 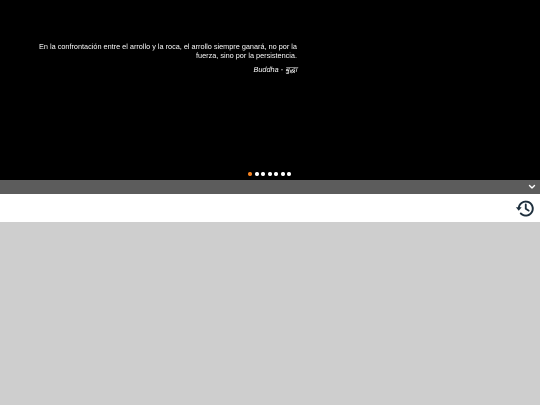 What do you see at coordinates (532, 187) in the screenshot?
I see `chevron-down-icon` at bounding box center [532, 187].